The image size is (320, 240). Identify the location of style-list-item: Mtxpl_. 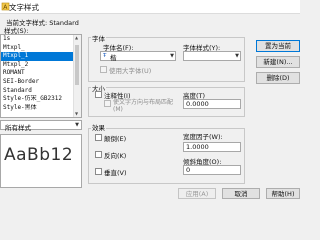
(41, 48).